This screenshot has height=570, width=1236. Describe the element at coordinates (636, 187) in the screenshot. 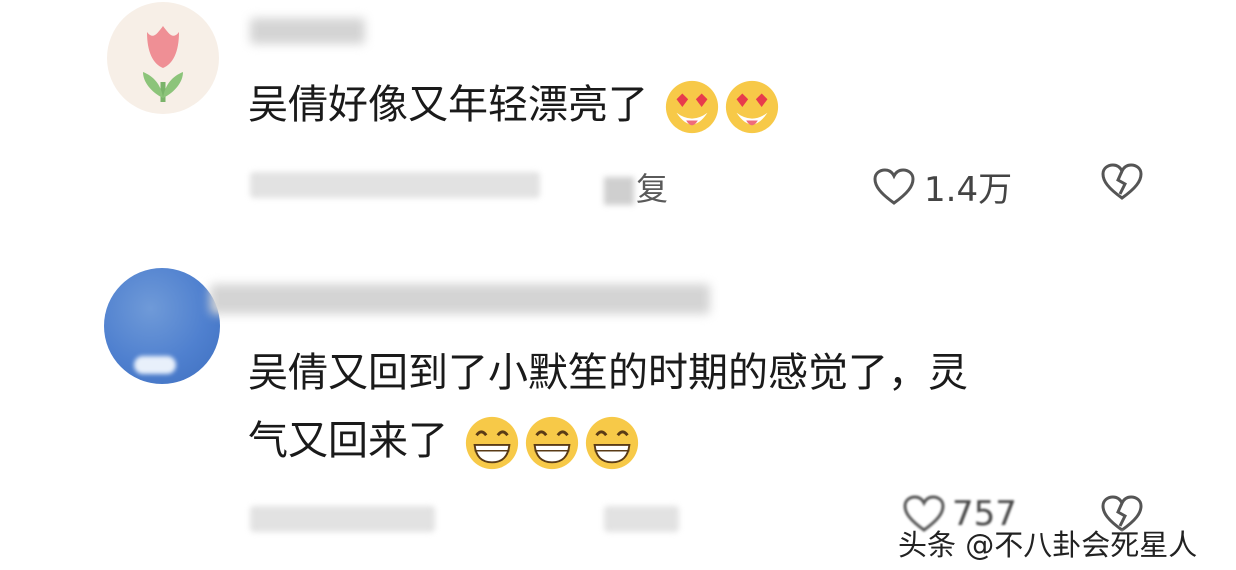

I see `reply-button: 复` at that location.